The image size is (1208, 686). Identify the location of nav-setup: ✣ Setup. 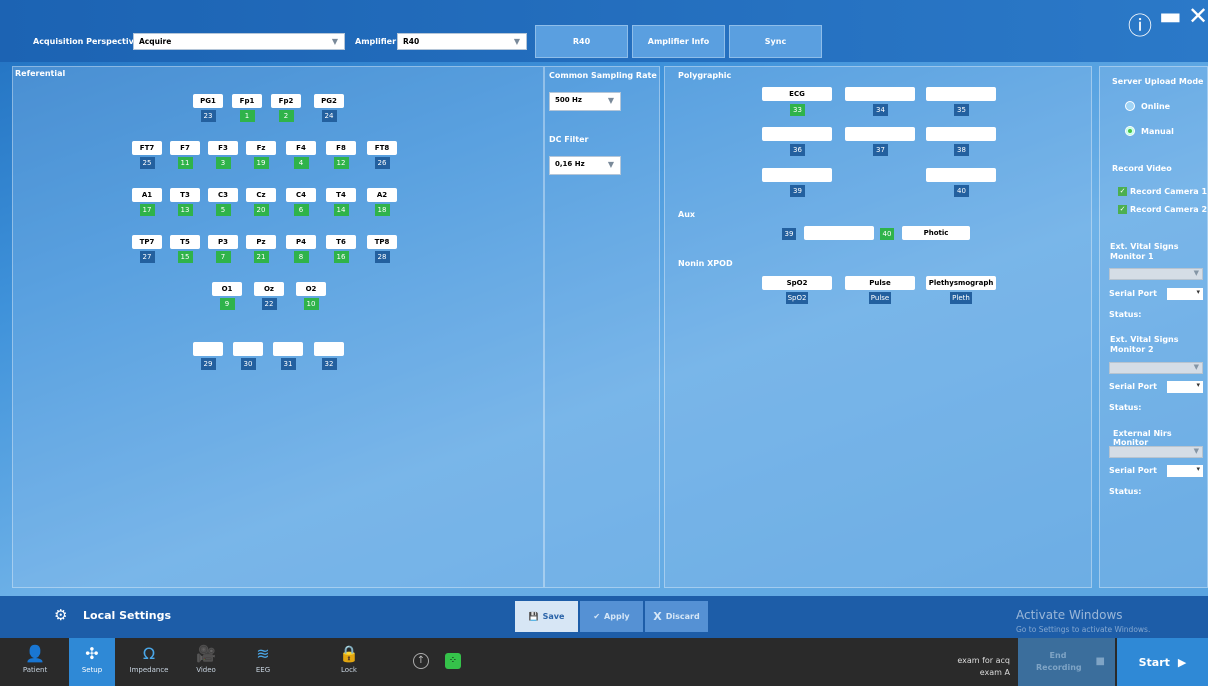
(92, 662).